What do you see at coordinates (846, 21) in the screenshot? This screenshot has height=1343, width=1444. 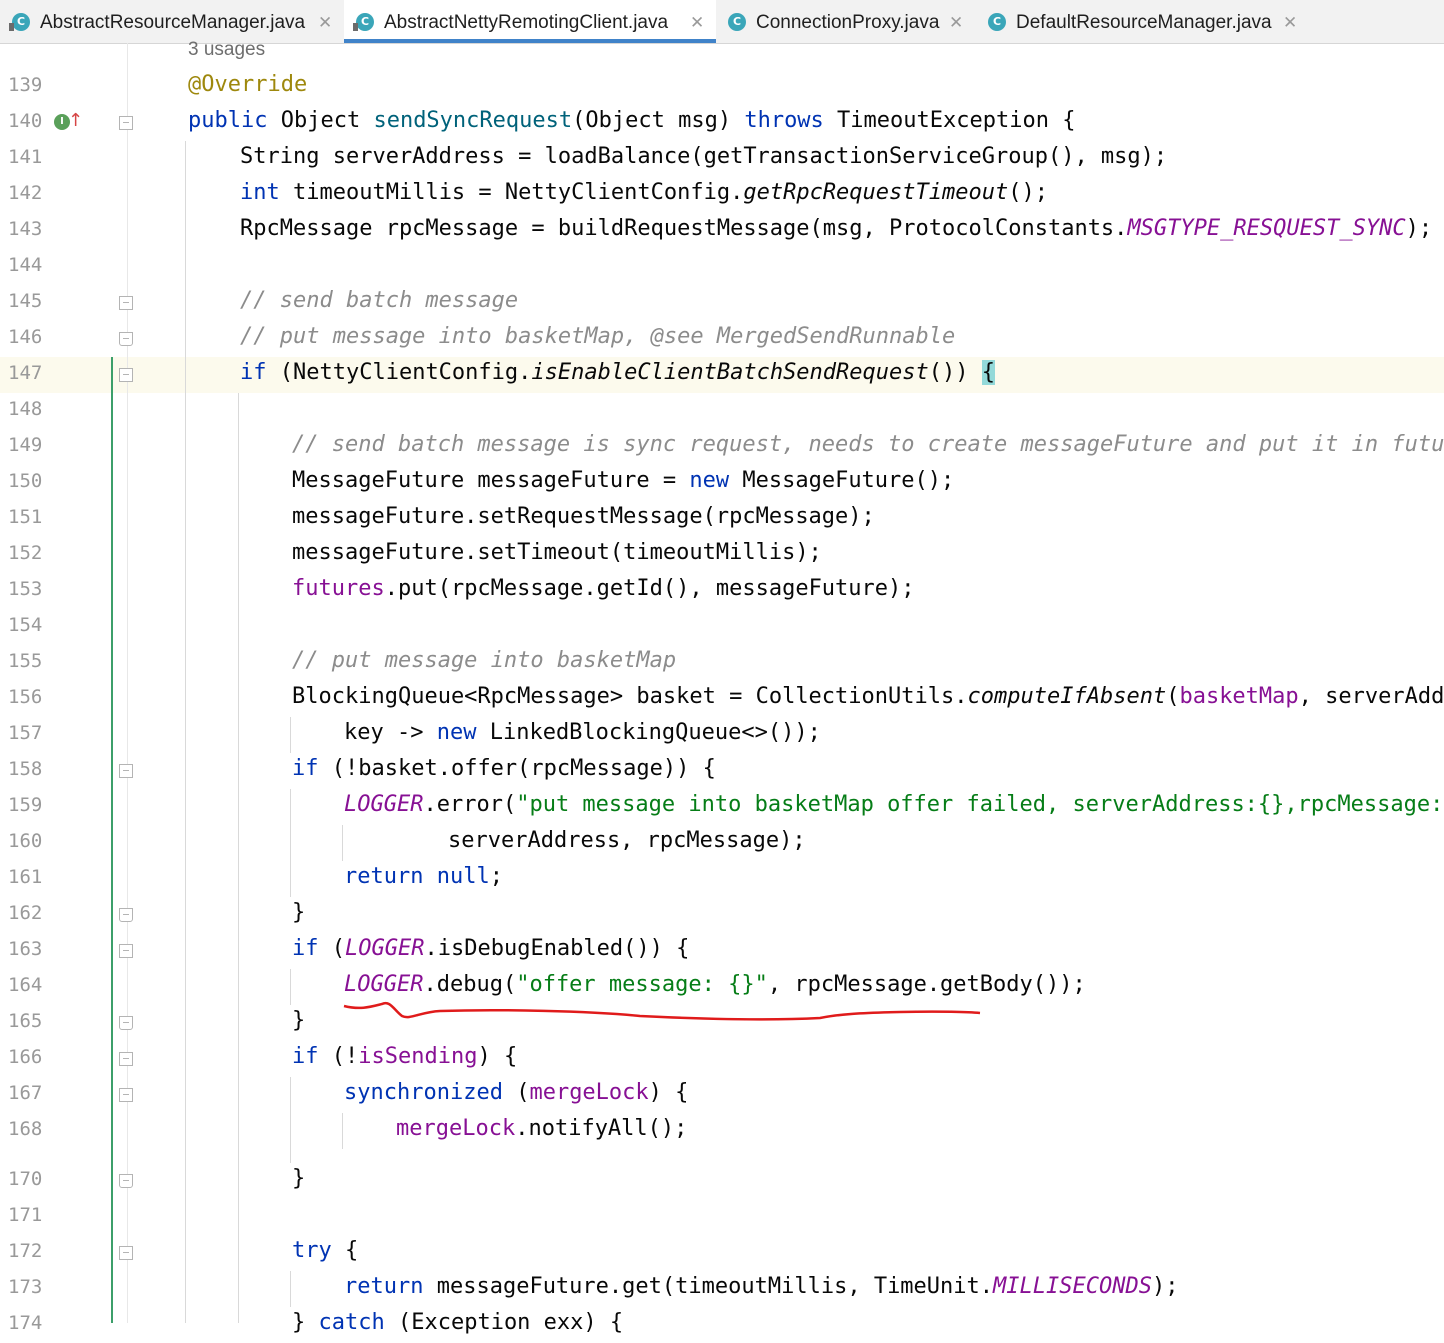 I see `tab-connection-proxy: C ConnectionProxy.java ✕` at bounding box center [846, 21].